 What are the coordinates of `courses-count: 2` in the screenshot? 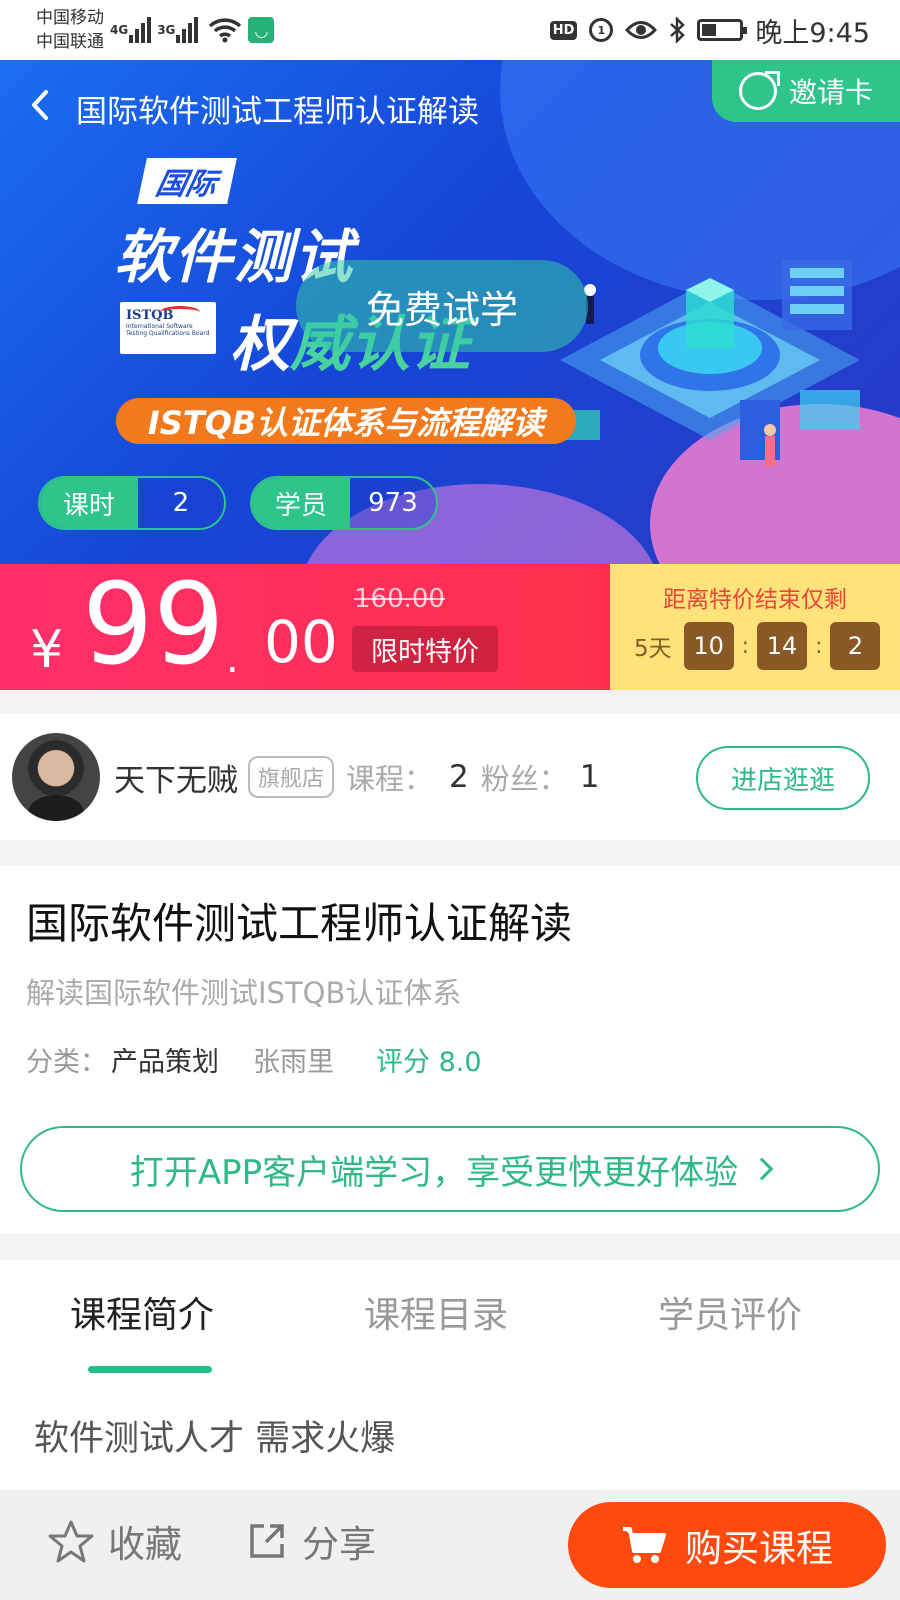 It's located at (459, 777).